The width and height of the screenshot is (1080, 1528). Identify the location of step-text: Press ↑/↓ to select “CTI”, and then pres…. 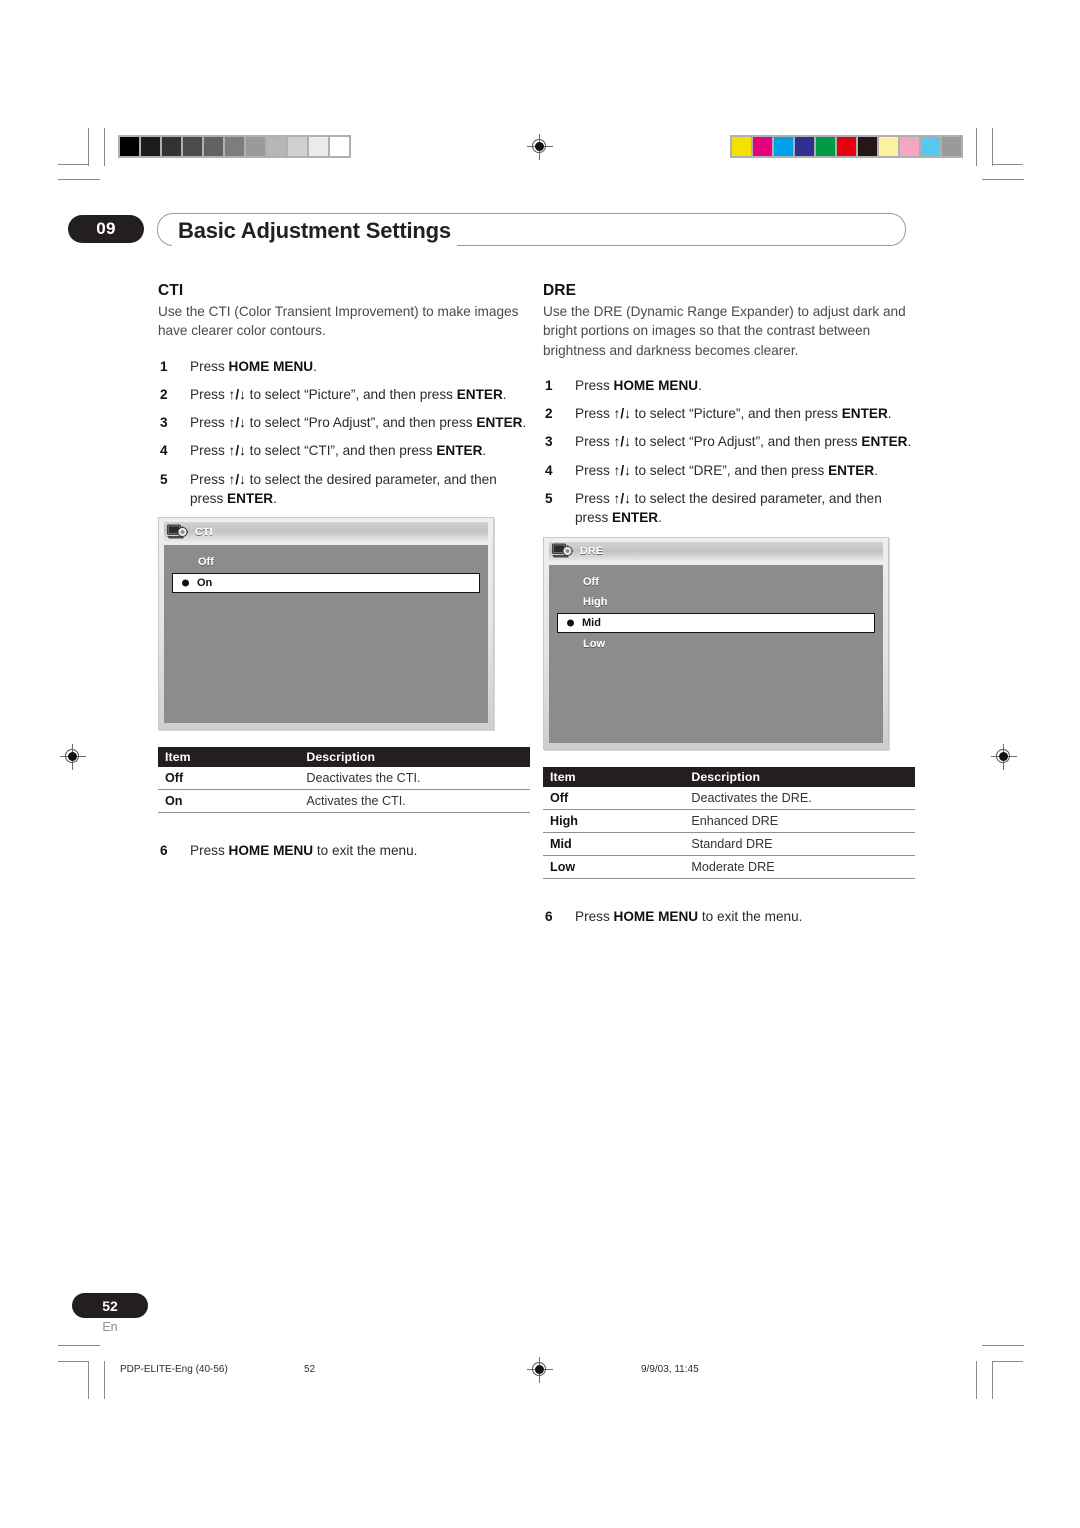
(338, 451).